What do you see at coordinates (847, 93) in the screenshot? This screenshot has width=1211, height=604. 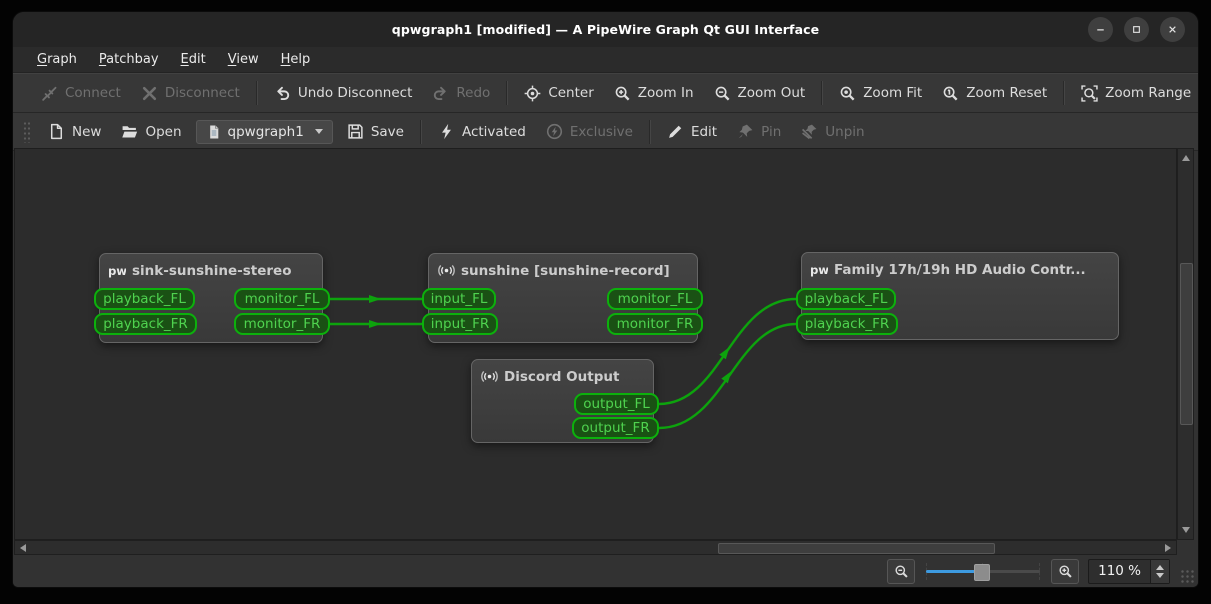 I see `zoom-fit-icon` at bounding box center [847, 93].